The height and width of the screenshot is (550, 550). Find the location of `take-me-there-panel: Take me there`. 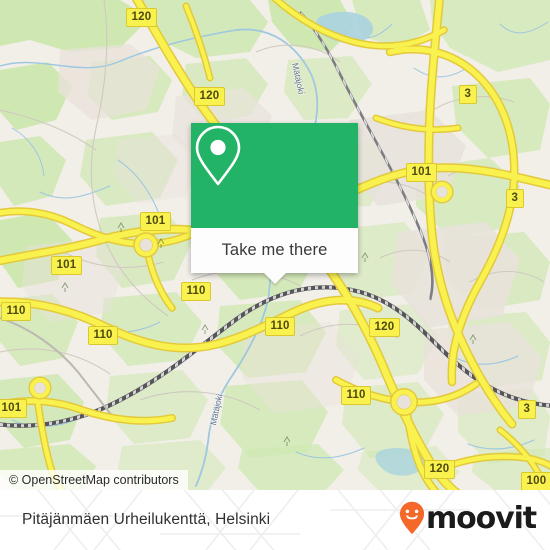

take-me-there-panel: Take me there is located at coordinates (274, 256).